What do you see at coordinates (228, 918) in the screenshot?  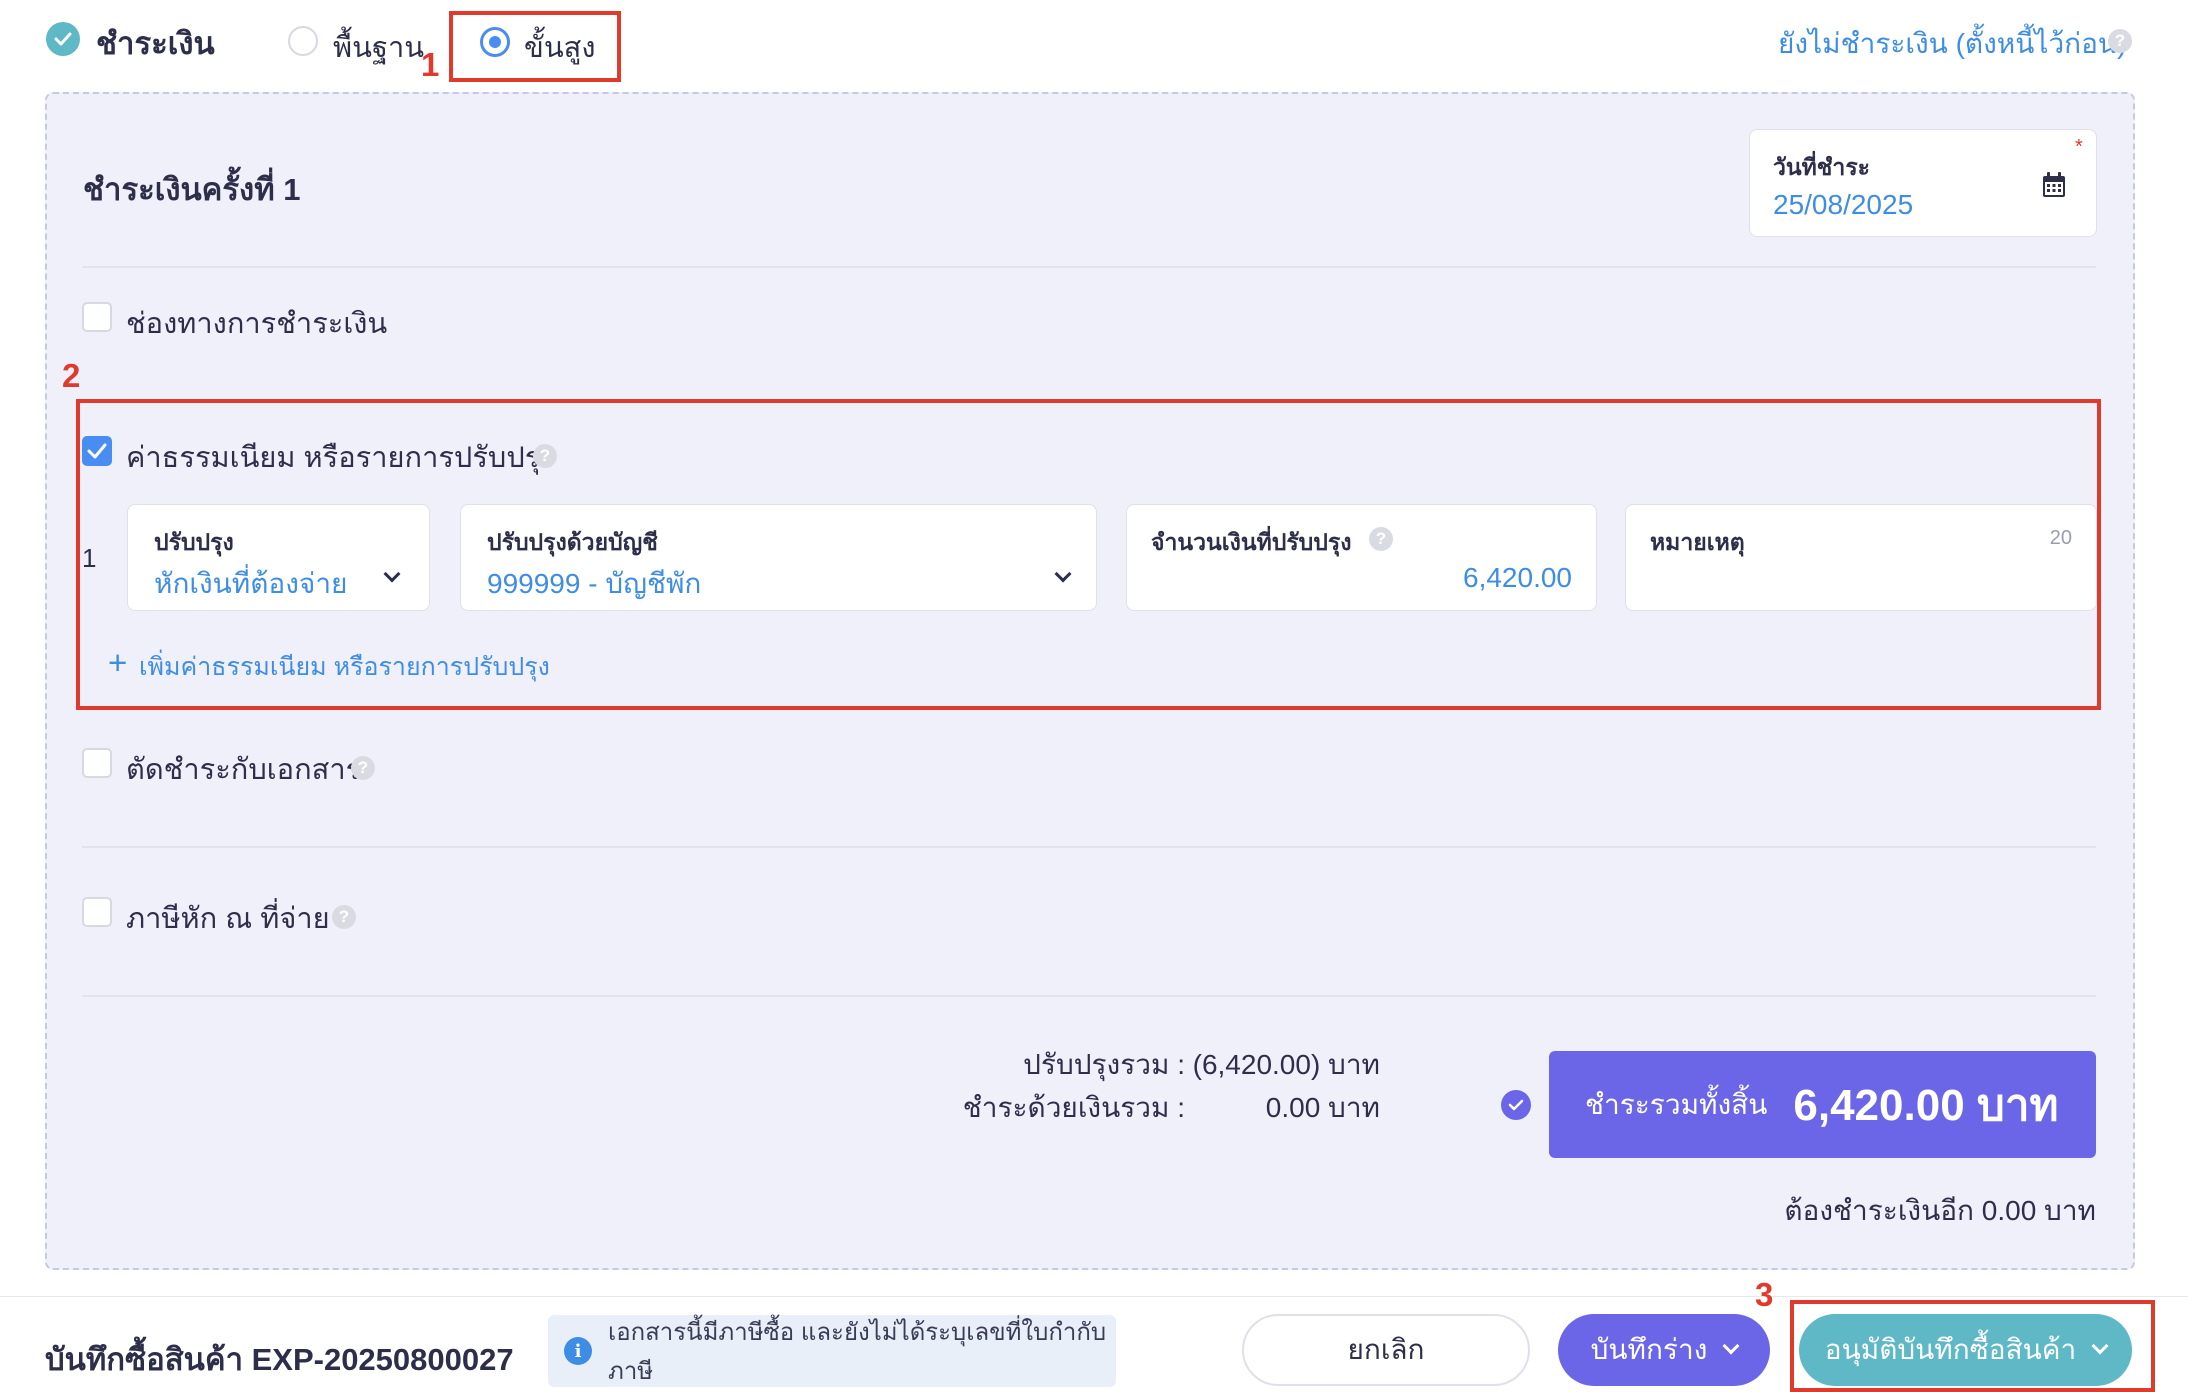 I see `withholding-tax-label: ภาษีหัก ณ ที่จ่าย` at bounding box center [228, 918].